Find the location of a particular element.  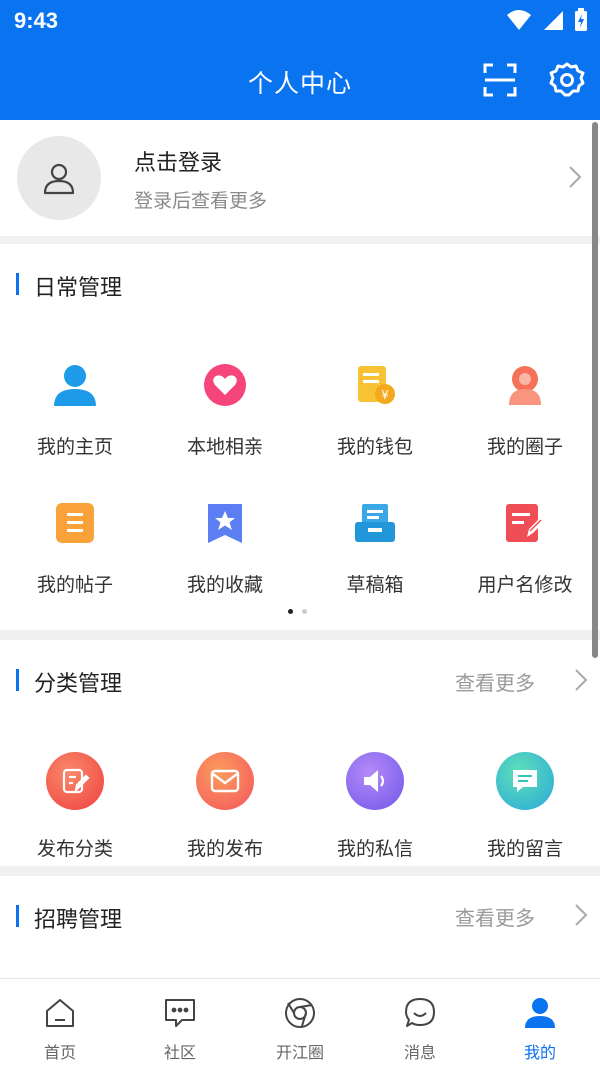

page-indicator is located at coordinates (297, 611).